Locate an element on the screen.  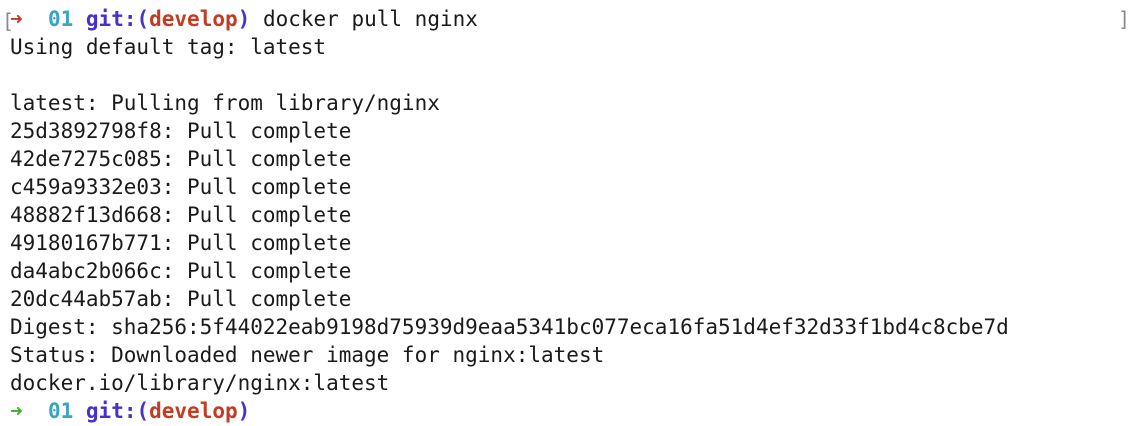
output-line: c459a9332e03: Pull complete is located at coordinates (181, 187).